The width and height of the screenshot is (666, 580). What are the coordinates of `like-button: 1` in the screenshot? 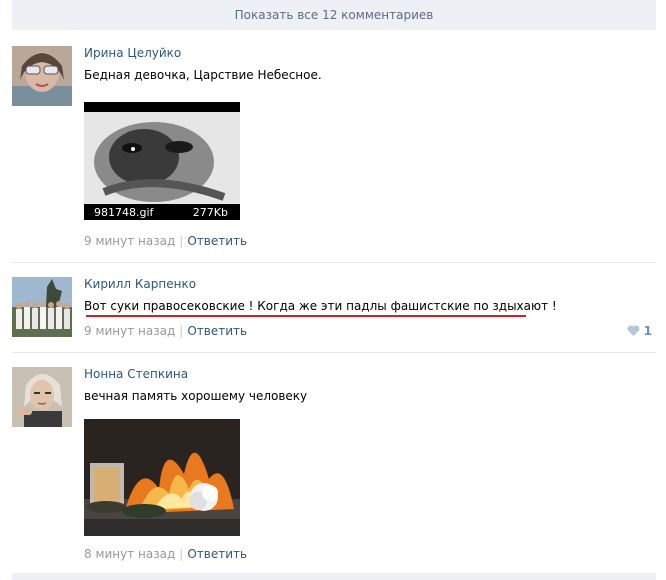 It's located at (639, 331).